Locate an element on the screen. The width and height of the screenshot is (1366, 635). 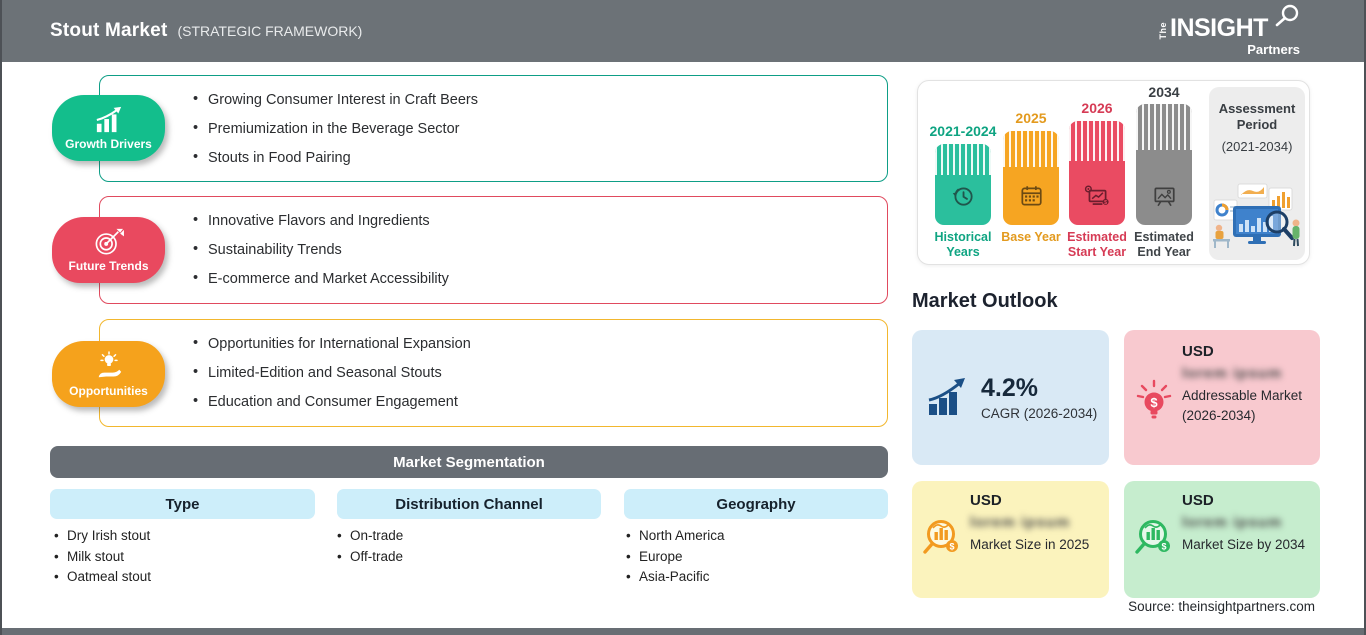
assessment-period-panel: Assessment Period (2021-2034) is located at coordinates (1257, 173).